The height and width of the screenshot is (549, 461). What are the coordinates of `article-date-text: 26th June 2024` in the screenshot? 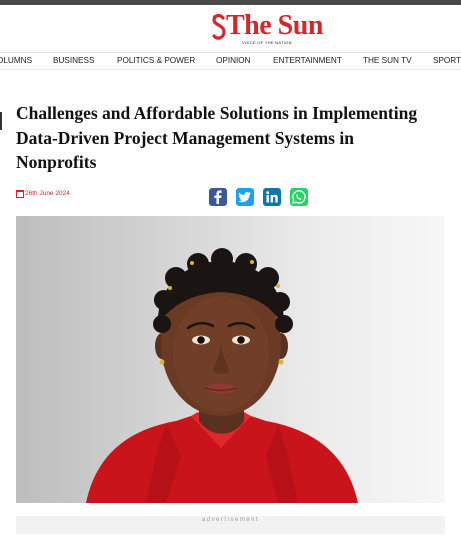 It's located at (47, 193).